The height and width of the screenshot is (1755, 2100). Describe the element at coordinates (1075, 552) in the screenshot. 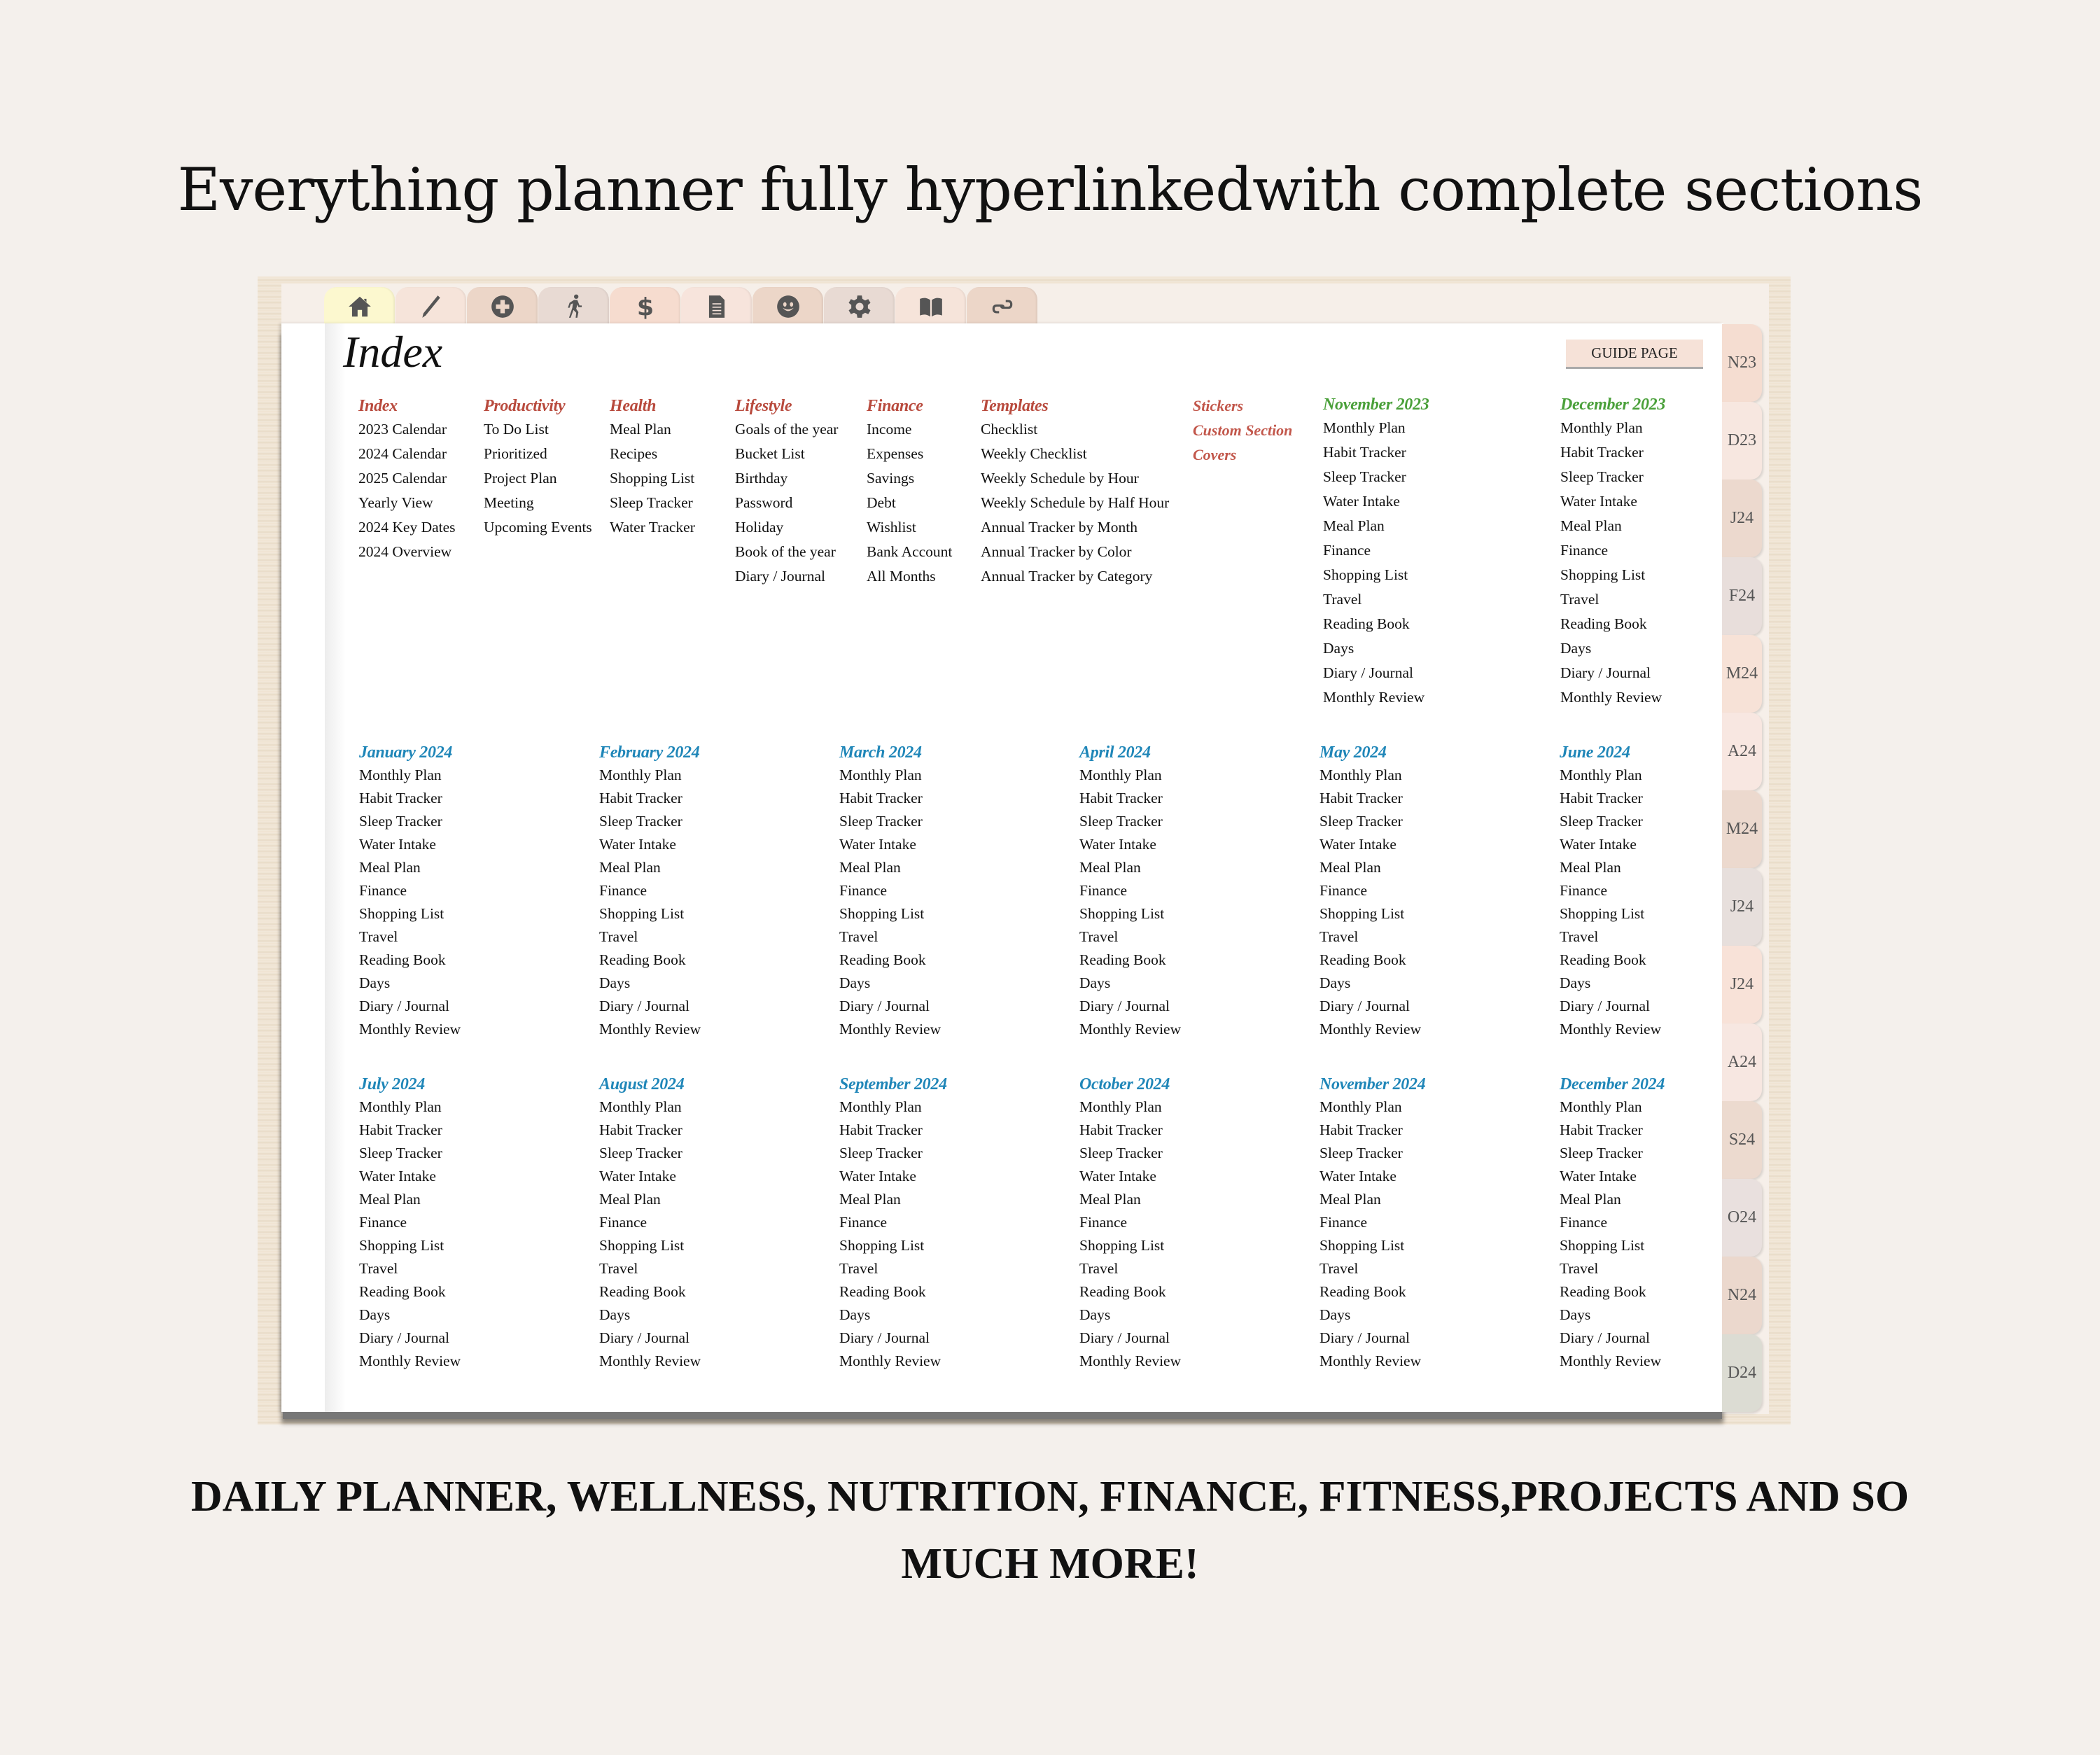

I see `list-item: Annual Tracker by Color` at that location.